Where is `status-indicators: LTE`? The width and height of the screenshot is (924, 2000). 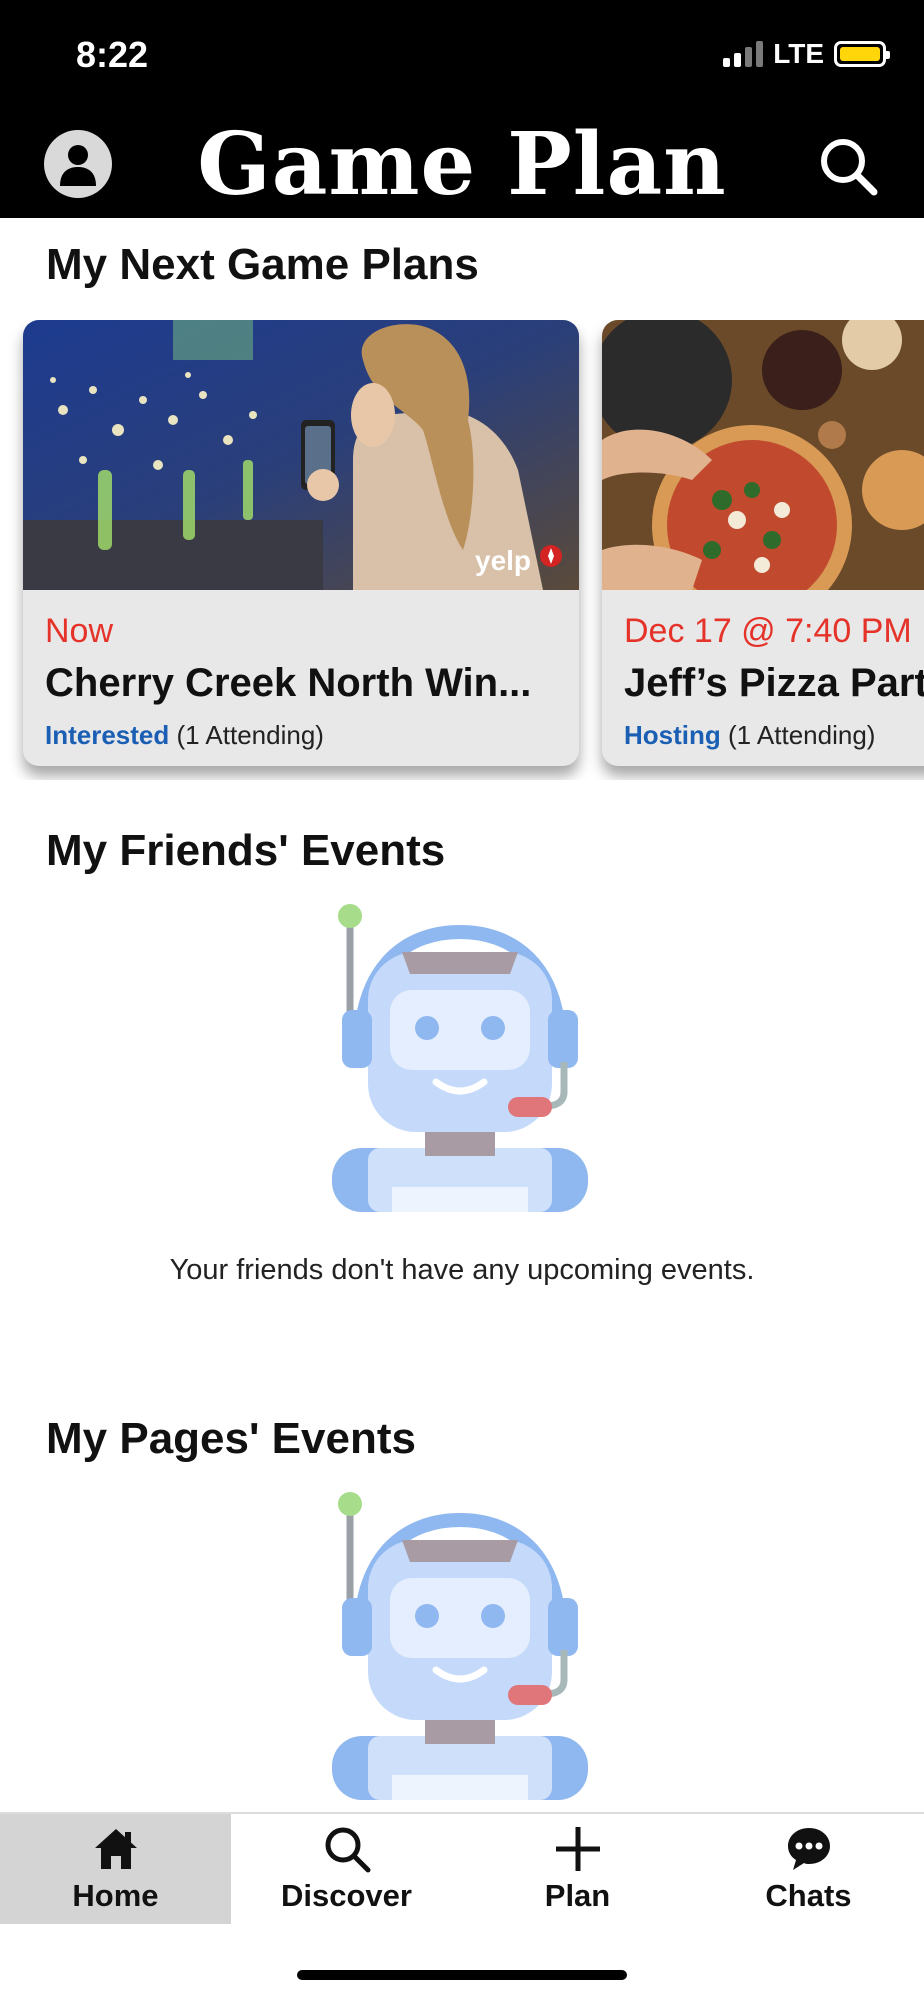
status-indicators: LTE is located at coordinates (806, 54).